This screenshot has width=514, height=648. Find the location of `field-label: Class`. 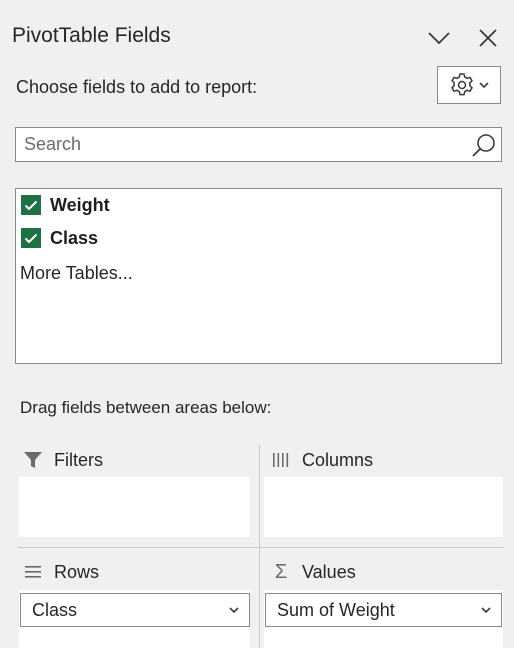

field-label: Class is located at coordinates (74, 237).